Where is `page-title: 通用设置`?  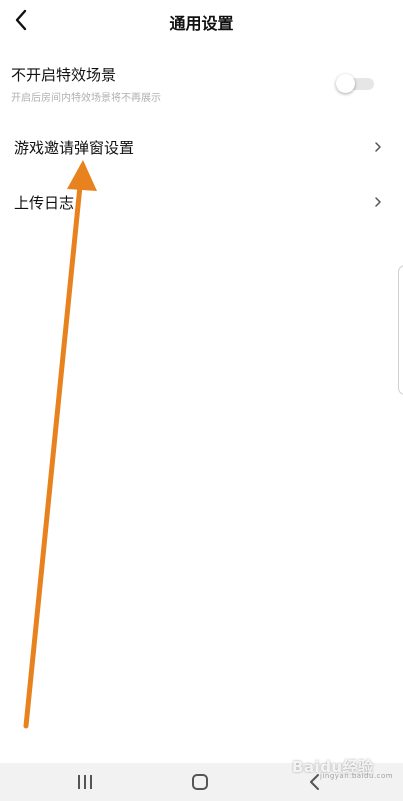
page-title: 通用设置 is located at coordinates (201, 23).